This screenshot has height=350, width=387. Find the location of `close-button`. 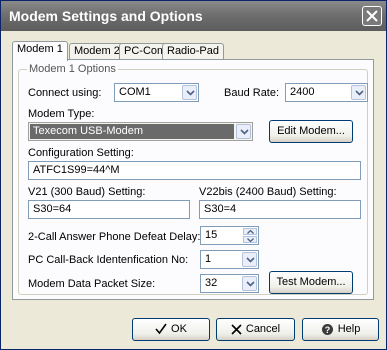

close-button is located at coordinates (372, 16).